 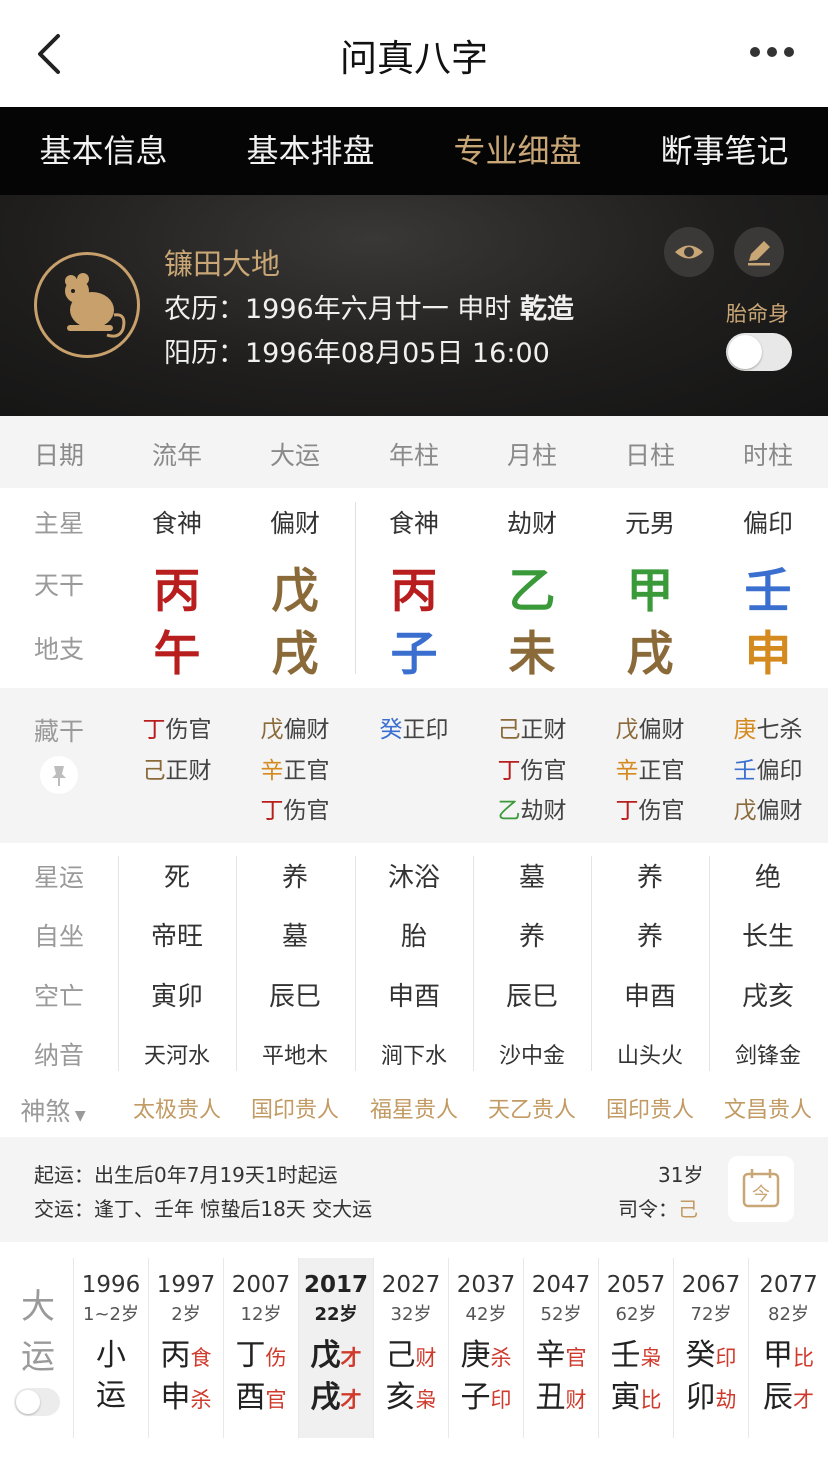 I want to click on dayun-column: 2057 62岁 壬枭 寅比, so click(x=635, y=1348).